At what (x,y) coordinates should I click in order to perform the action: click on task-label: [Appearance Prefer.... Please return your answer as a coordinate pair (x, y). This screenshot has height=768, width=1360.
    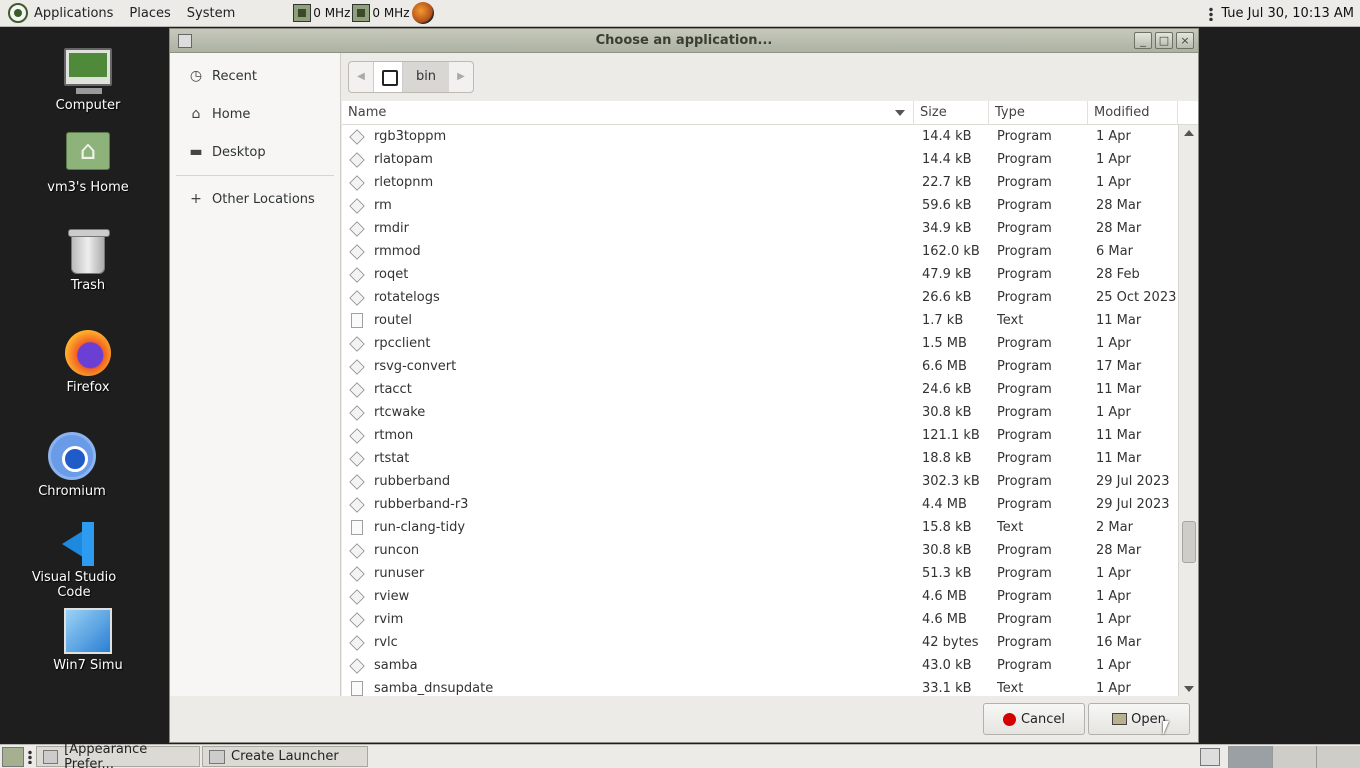
    Looking at the image, I should click on (106, 754).